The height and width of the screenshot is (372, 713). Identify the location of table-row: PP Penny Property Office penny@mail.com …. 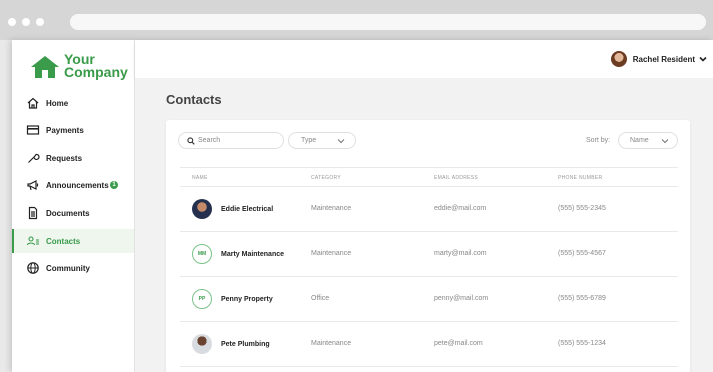
(429, 299).